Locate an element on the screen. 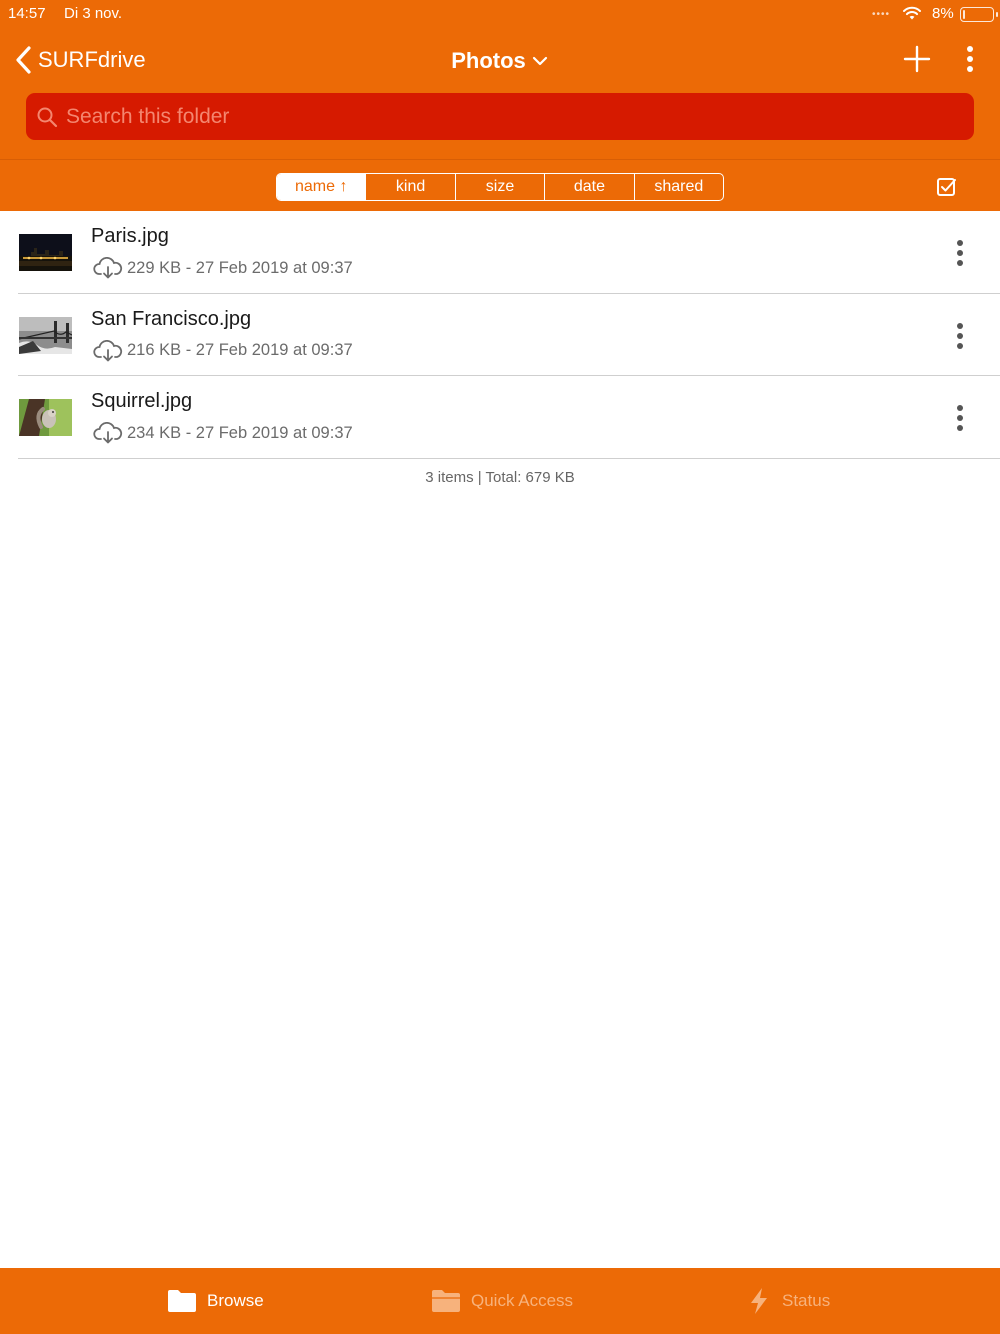 Image resolution: width=1000 pixels, height=1334 pixels. sort-bar: name ↑ kind size date shared is located at coordinates (500, 185).